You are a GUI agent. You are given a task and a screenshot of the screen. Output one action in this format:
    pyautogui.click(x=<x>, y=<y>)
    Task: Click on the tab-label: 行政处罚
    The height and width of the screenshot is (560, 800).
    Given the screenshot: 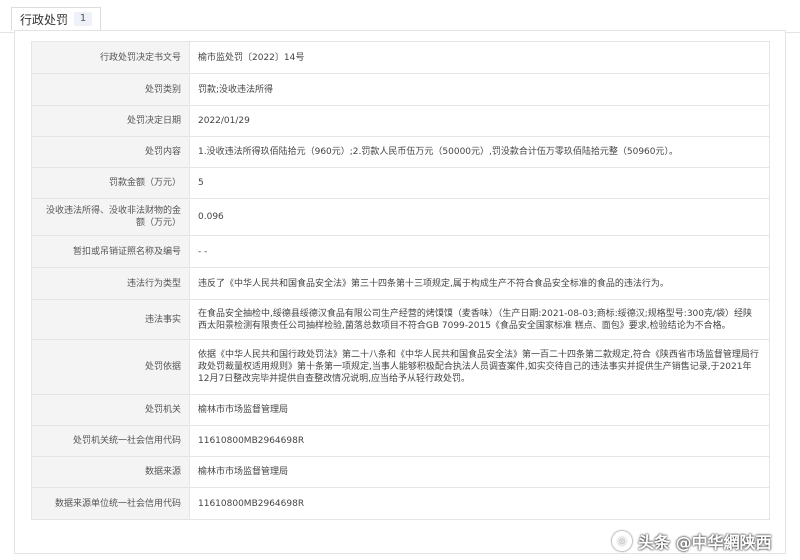 What is the action you would take?
    pyautogui.click(x=44, y=19)
    